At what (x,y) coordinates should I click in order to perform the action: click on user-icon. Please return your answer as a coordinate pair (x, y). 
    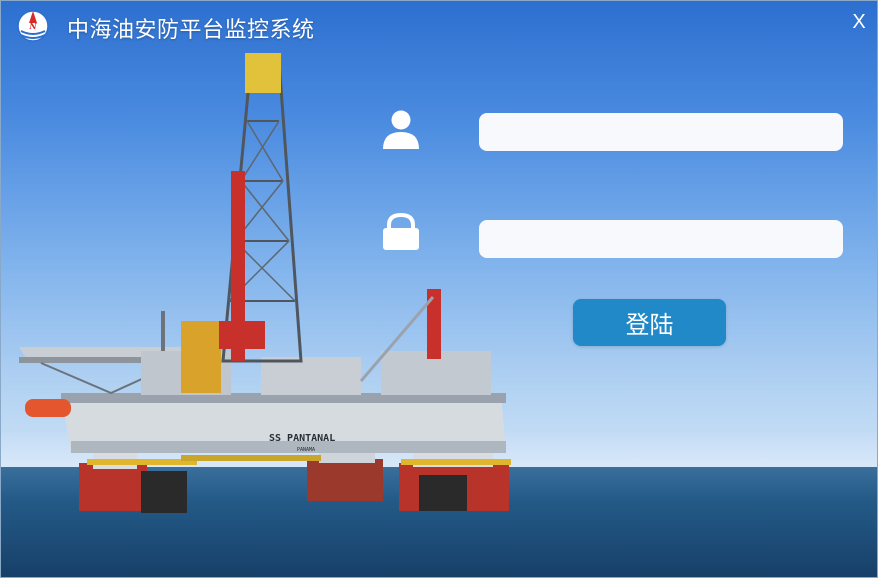
    Looking at the image, I should click on (401, 129).